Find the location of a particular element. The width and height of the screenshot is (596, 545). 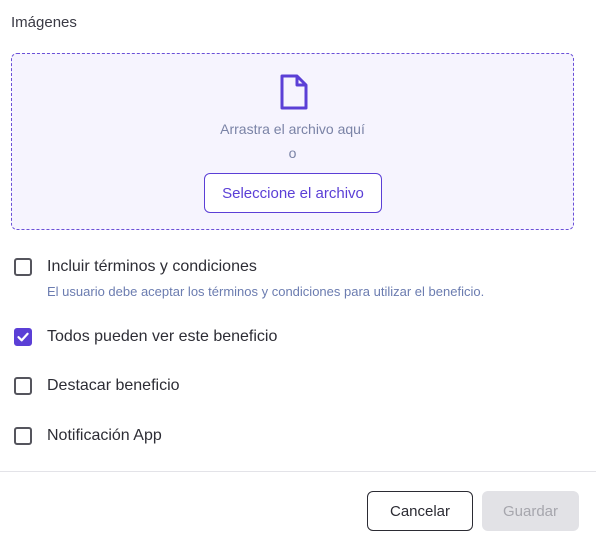

highlight-checkbox is located at coordinates (23, 386).